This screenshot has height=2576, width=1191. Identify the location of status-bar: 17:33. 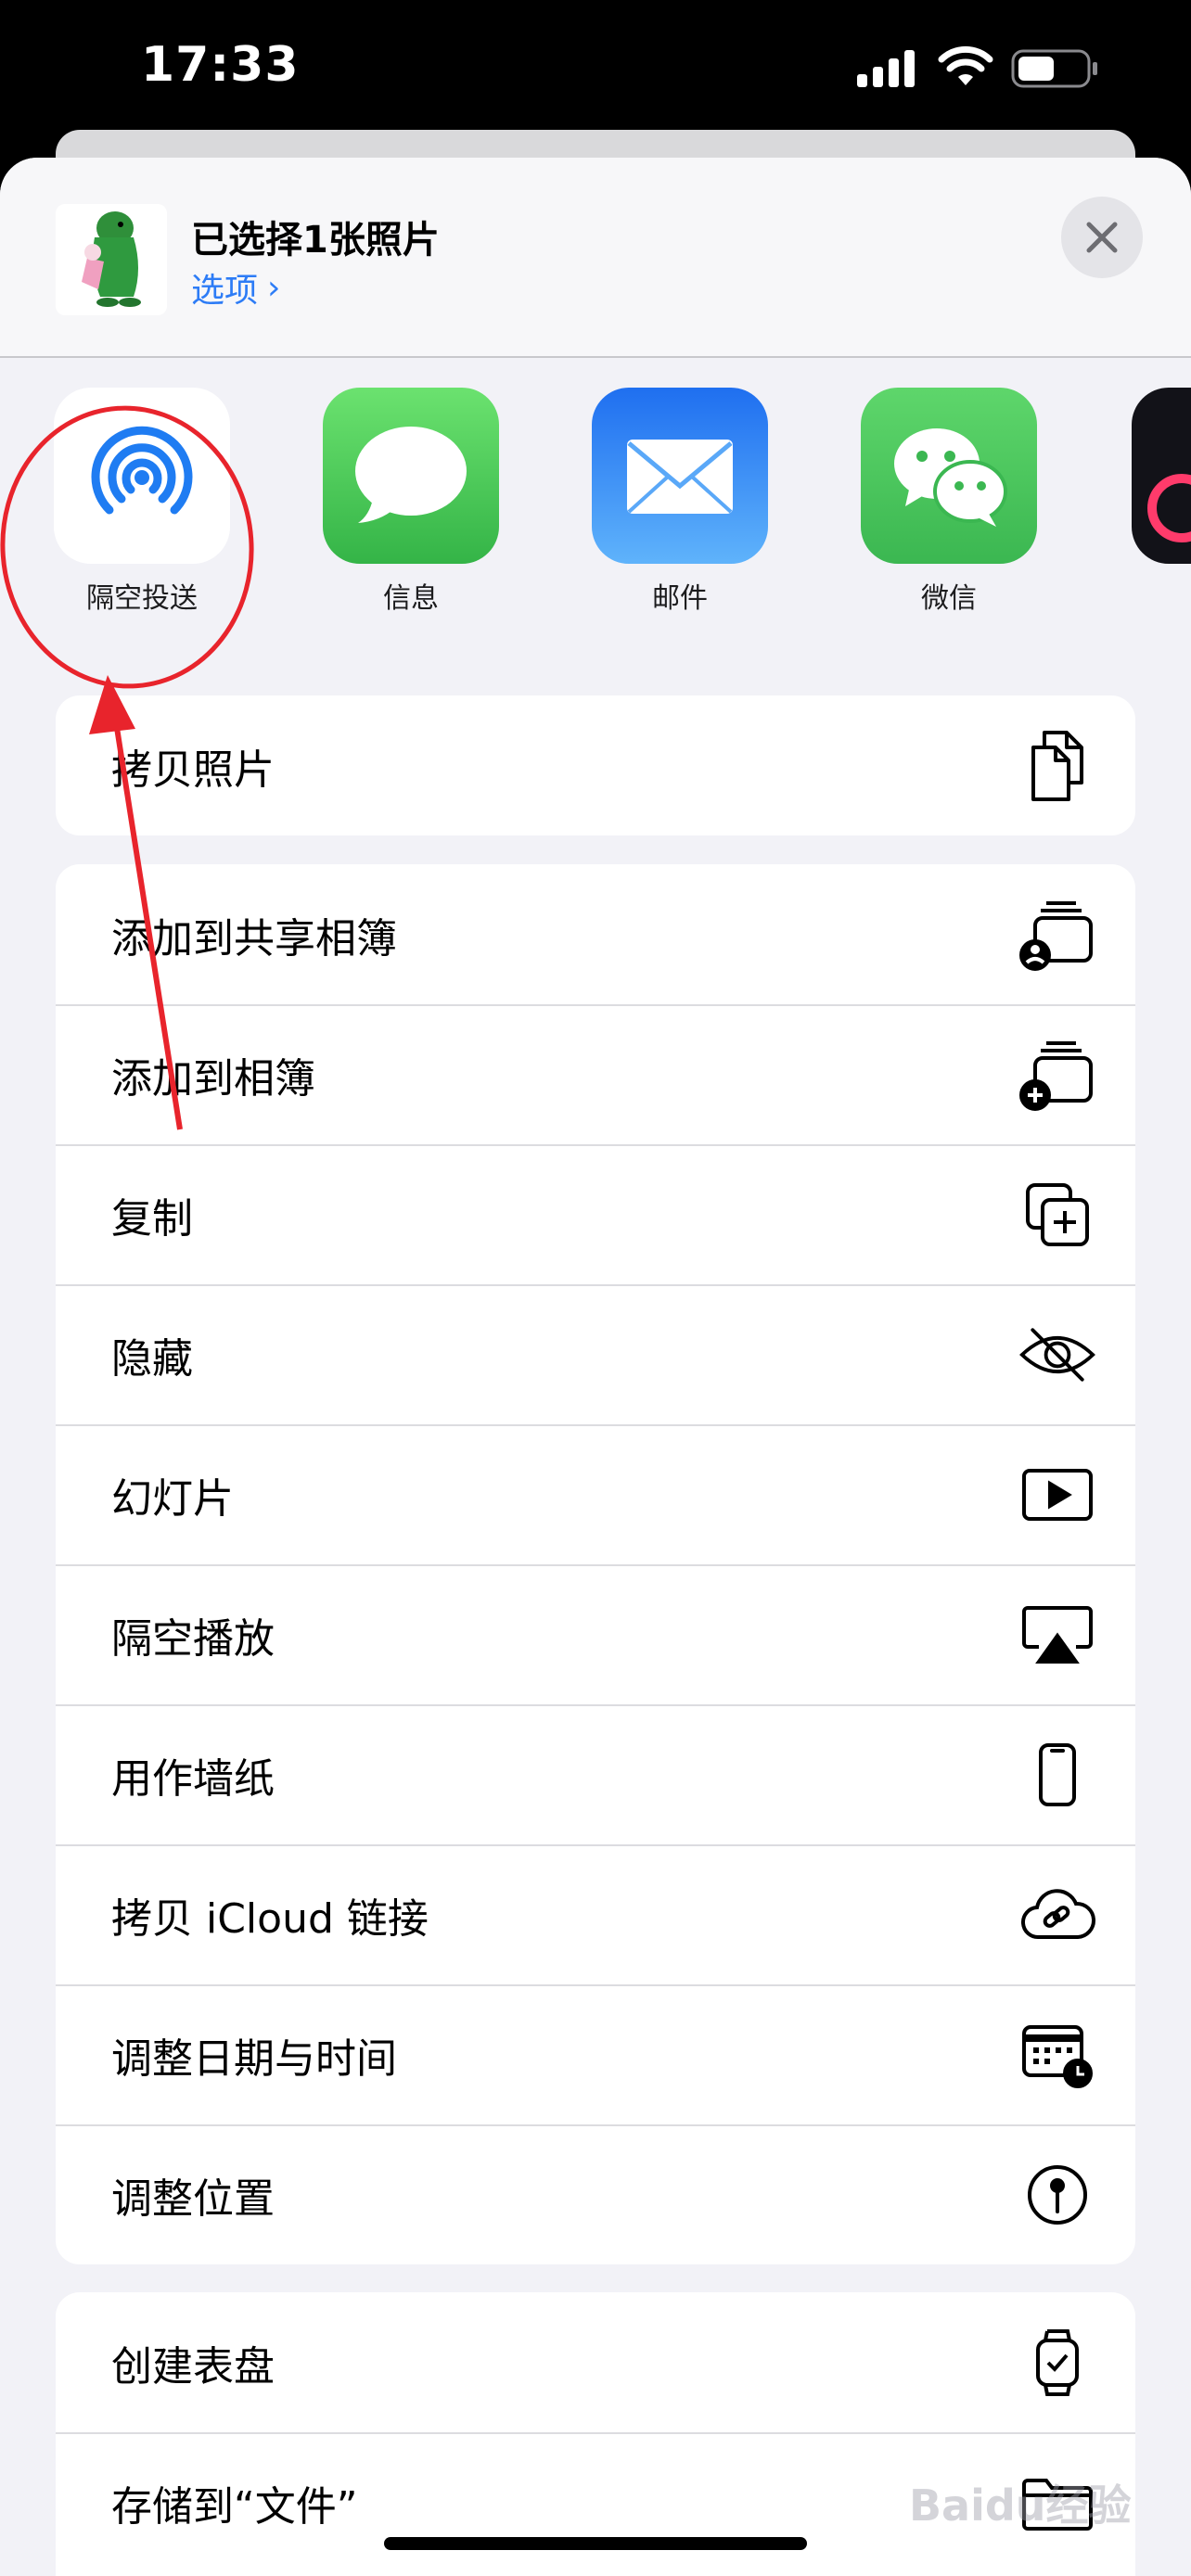
(595, 65).